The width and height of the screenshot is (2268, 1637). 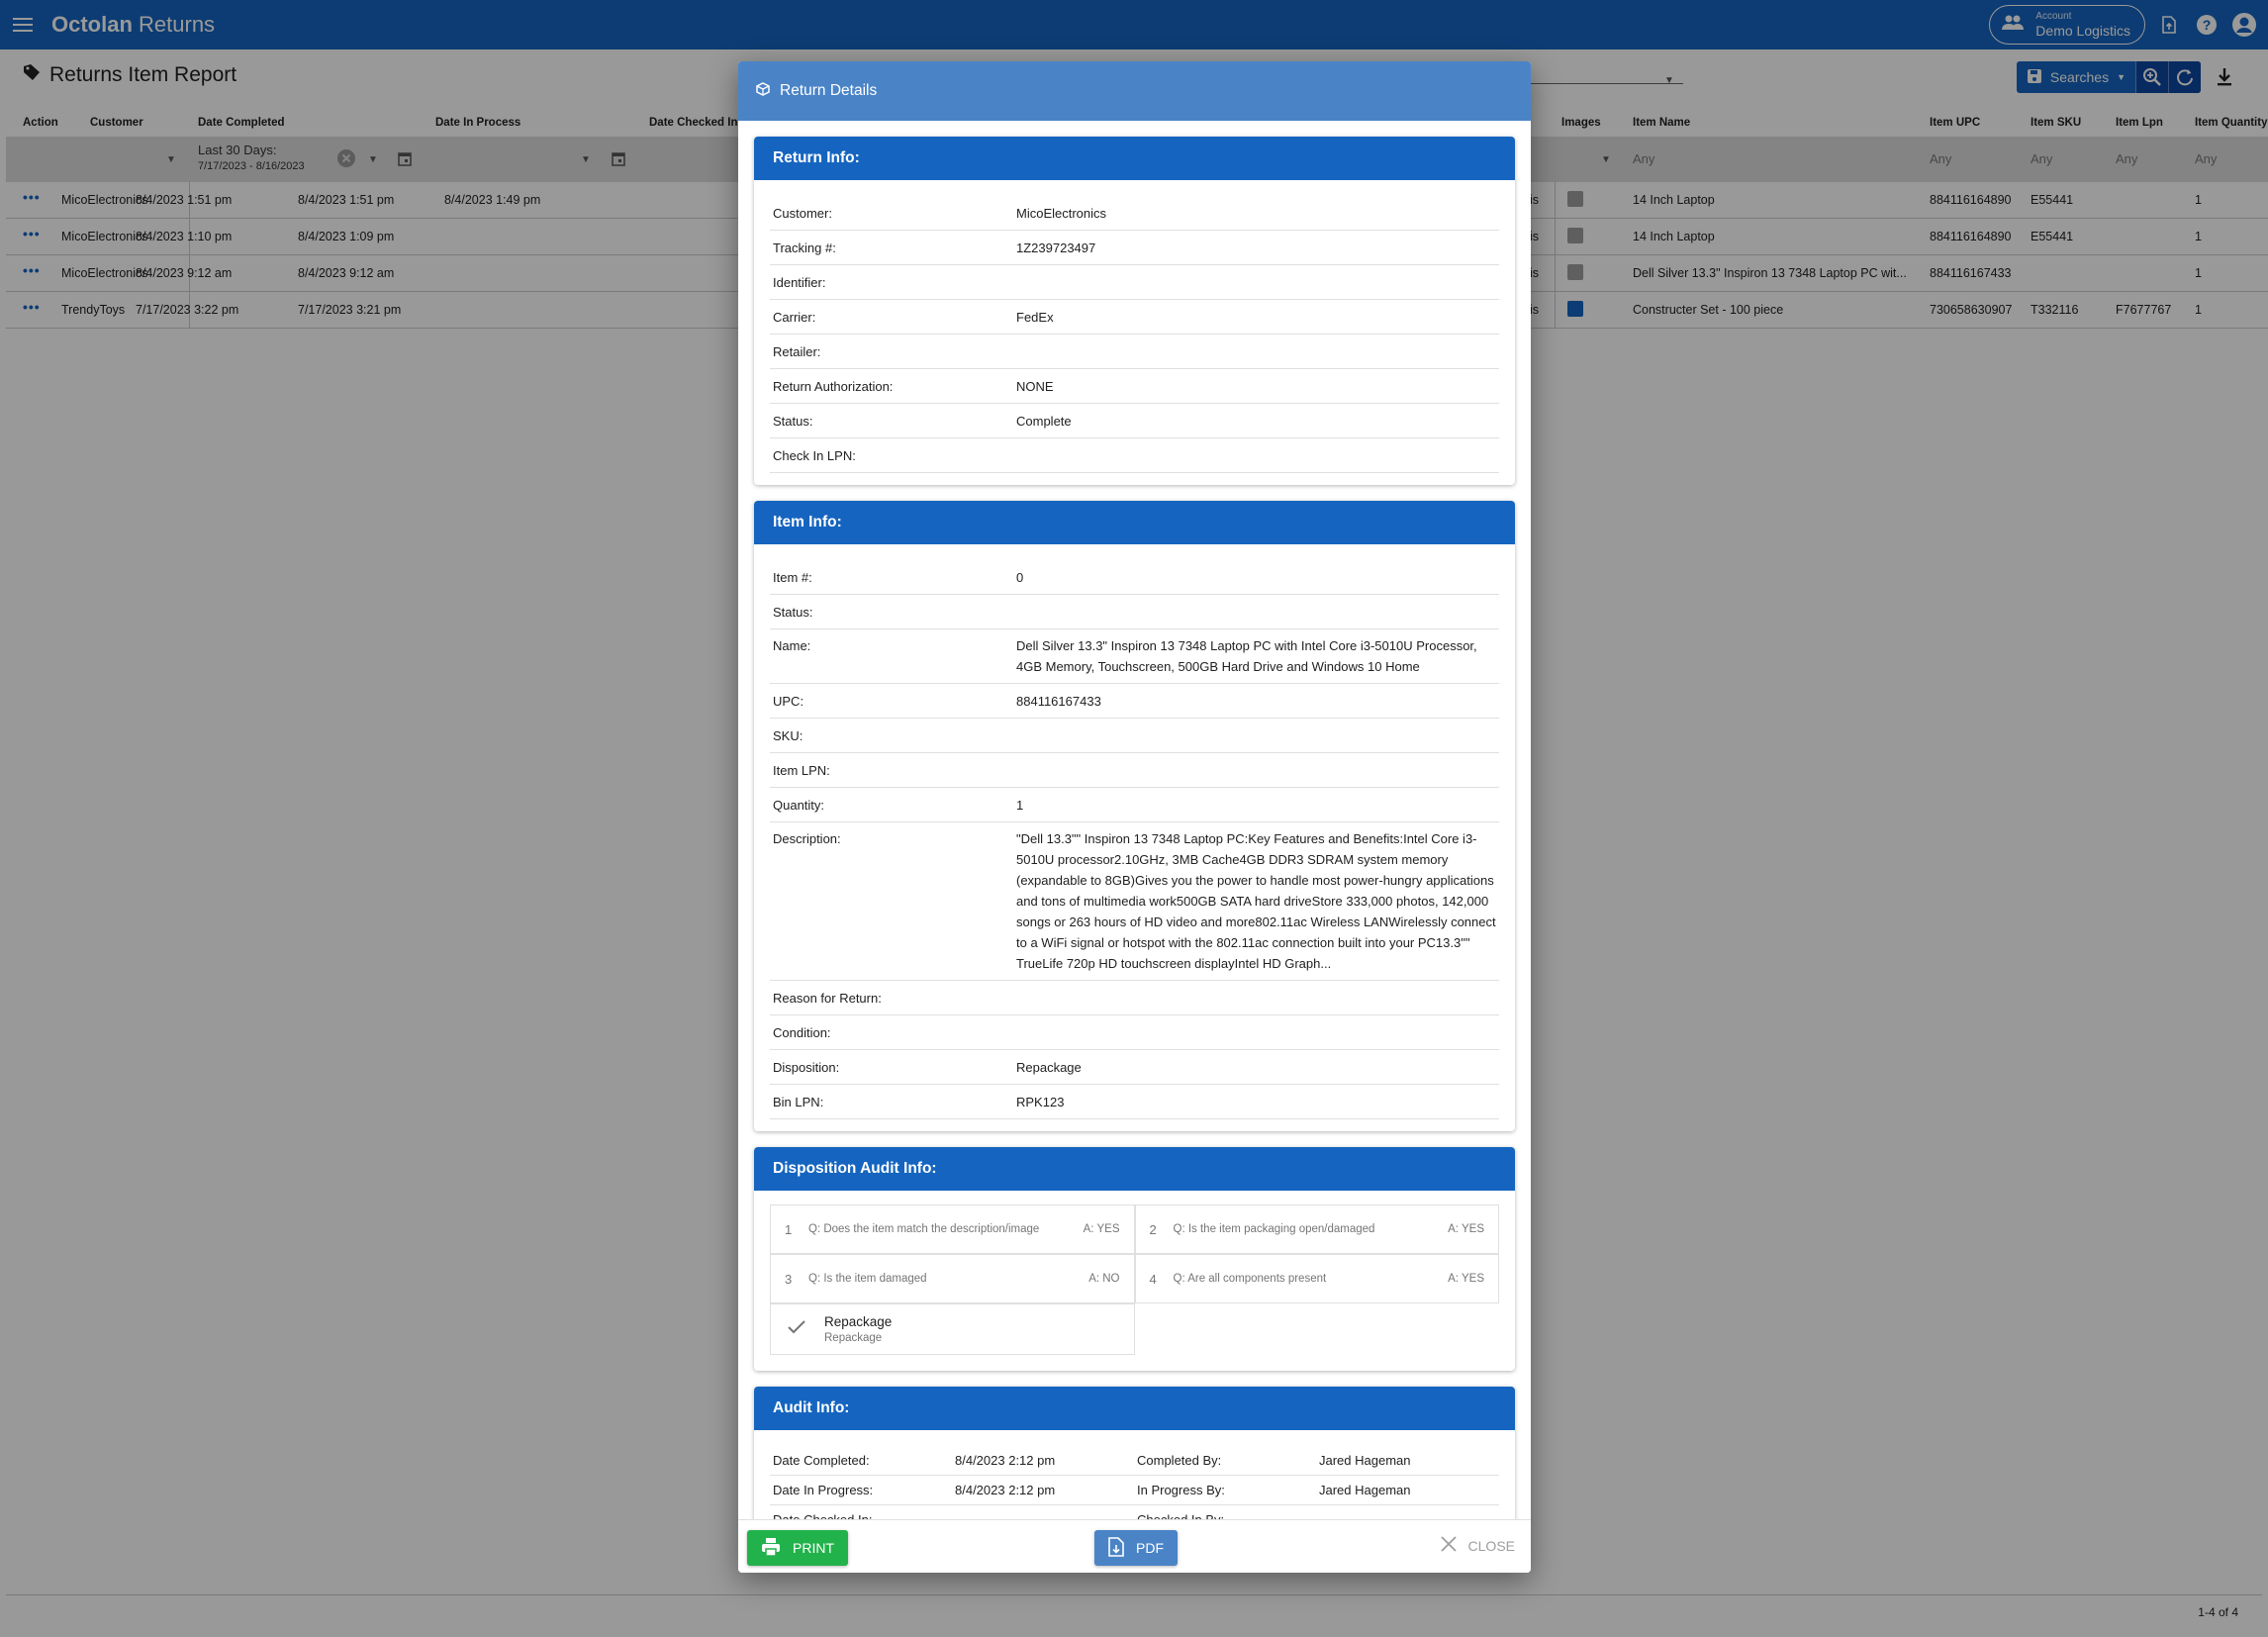 What do you see at coordinates (834, 386) in the screenshot?
I see `detail-label: Return Authorization:` at bounding box center [834, 386].